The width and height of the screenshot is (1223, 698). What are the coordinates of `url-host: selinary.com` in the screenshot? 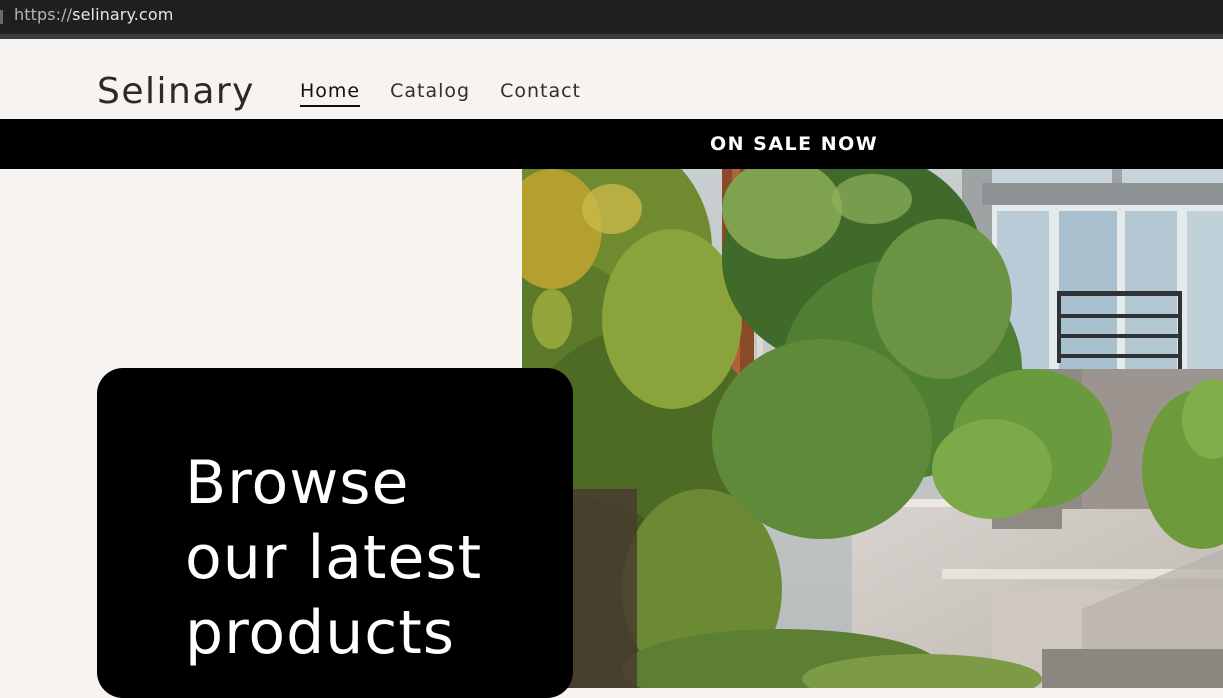 It's located at (123, 14).